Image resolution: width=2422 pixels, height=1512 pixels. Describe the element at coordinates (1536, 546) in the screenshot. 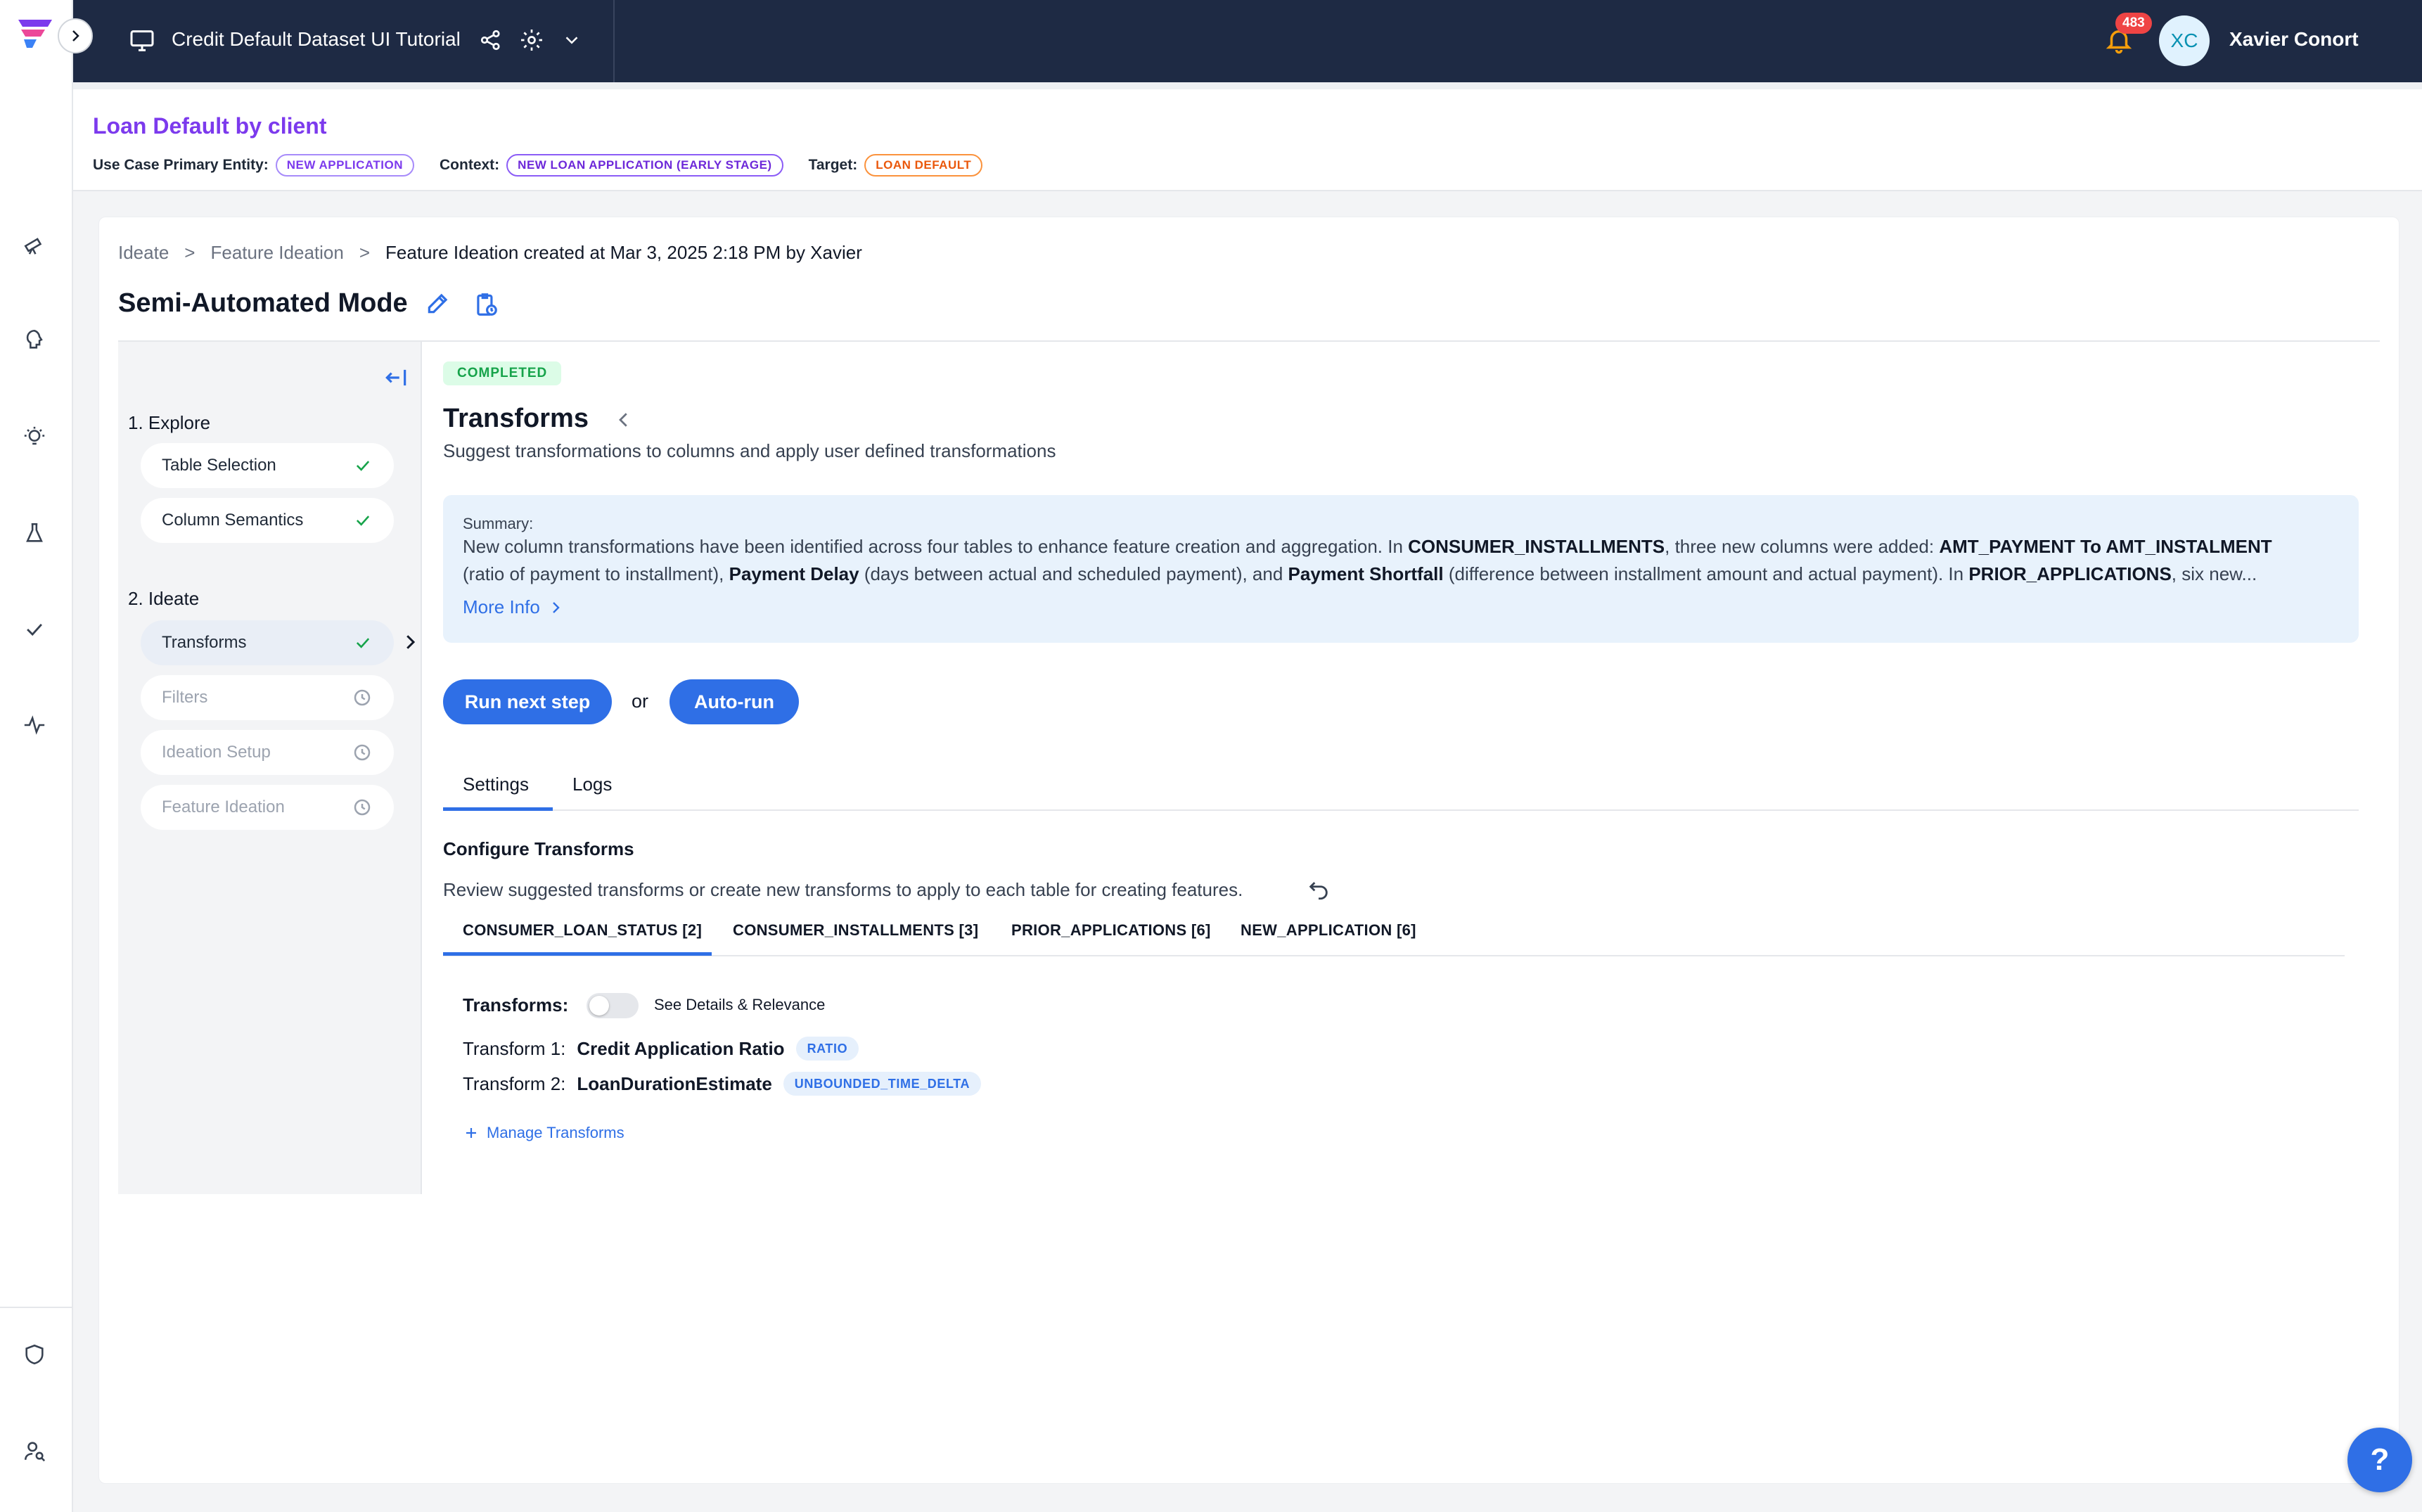

I see `summary-bold: CONSUMER_INSTALLMENTS` at that location.